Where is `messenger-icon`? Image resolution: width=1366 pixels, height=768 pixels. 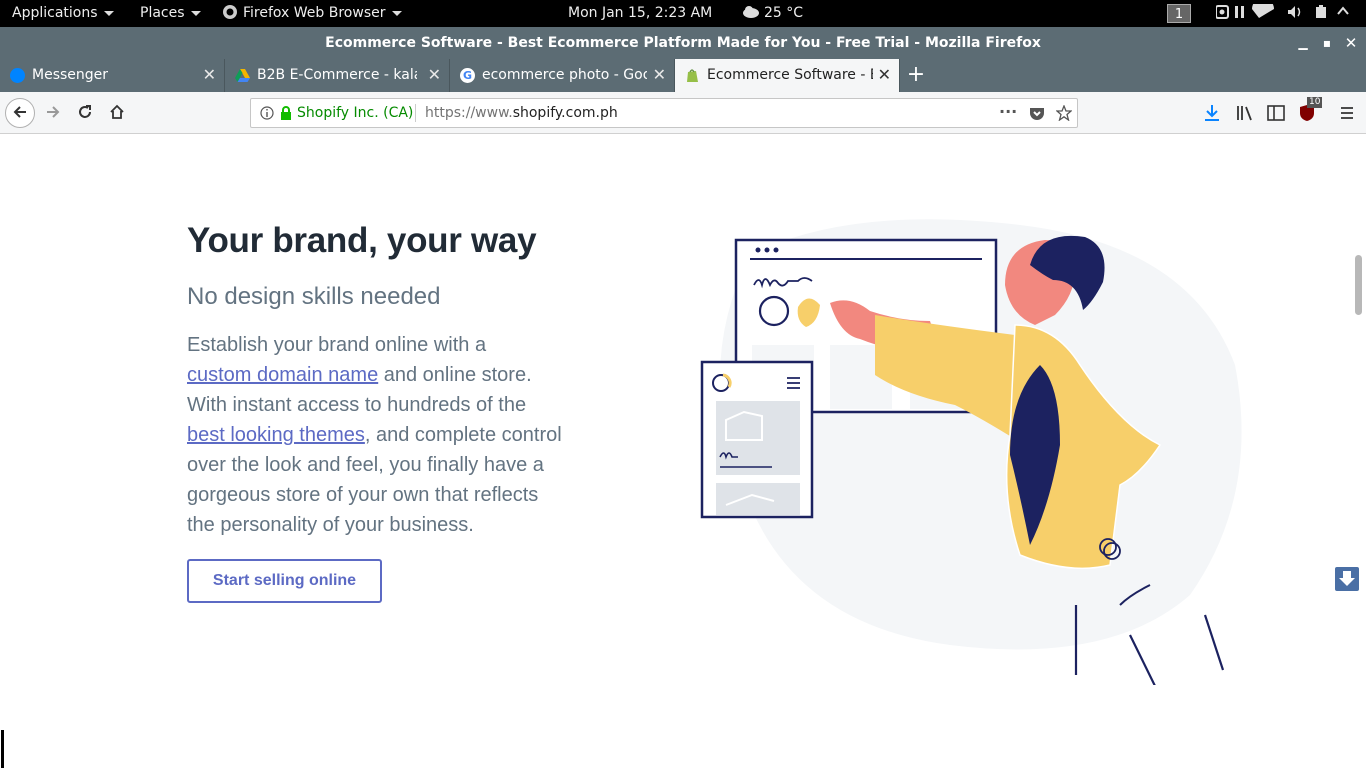
messenger-icon is located at coordinates (17, 75).